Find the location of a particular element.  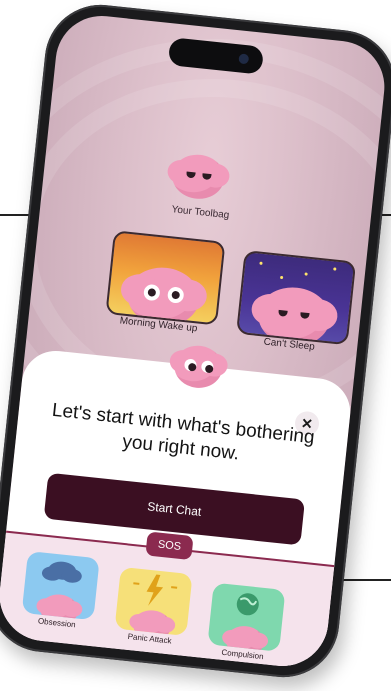

globe-icon is located at coordinates (247, 604).